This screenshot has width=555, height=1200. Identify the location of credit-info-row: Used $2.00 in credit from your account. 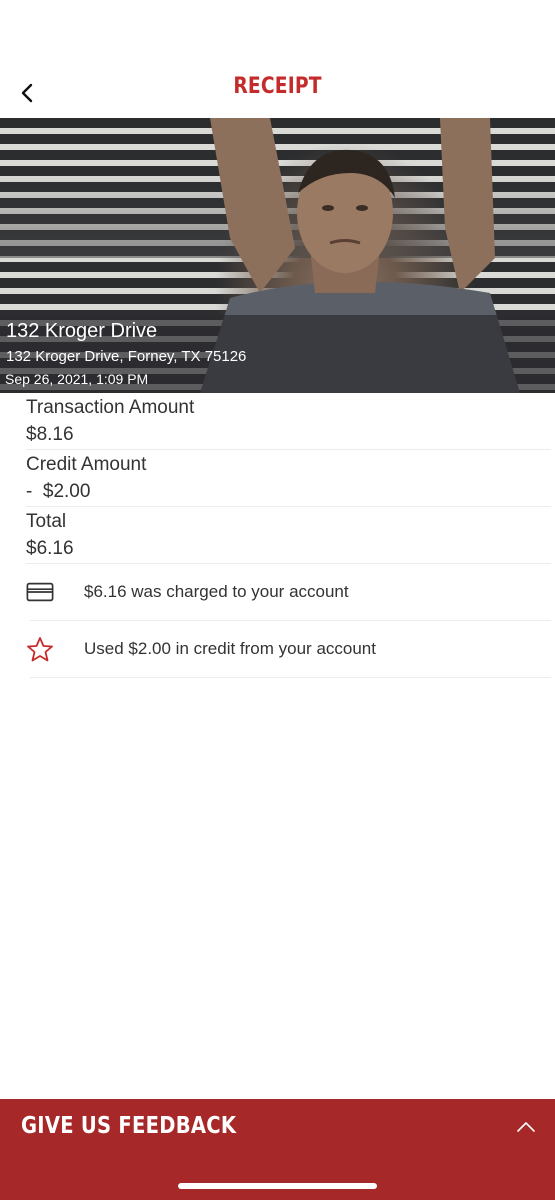
(289, 649).